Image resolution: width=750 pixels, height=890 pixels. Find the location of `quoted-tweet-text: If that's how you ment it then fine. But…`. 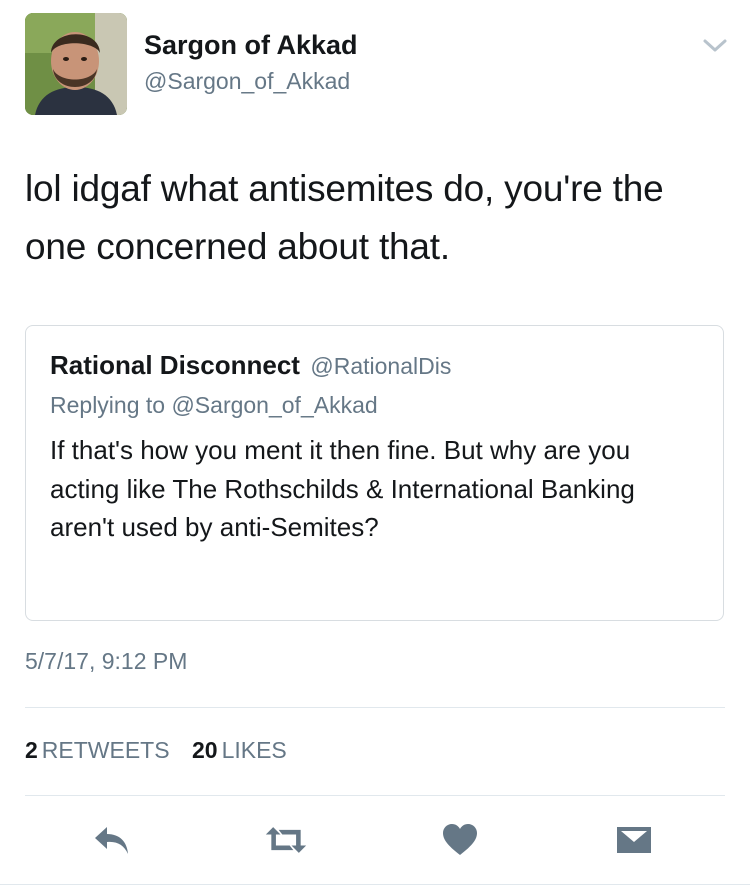

quoted-tweet-text: If that's how you ment it then fine. But… is located at coordinates (342, 488).